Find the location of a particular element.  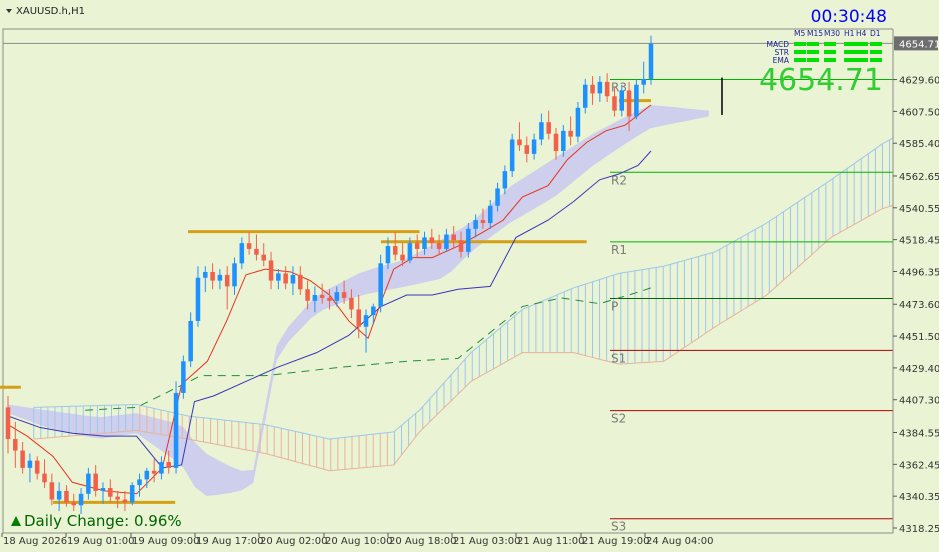

daily-change: Daily Change: 0.96% is located at coordinates (103, 521).